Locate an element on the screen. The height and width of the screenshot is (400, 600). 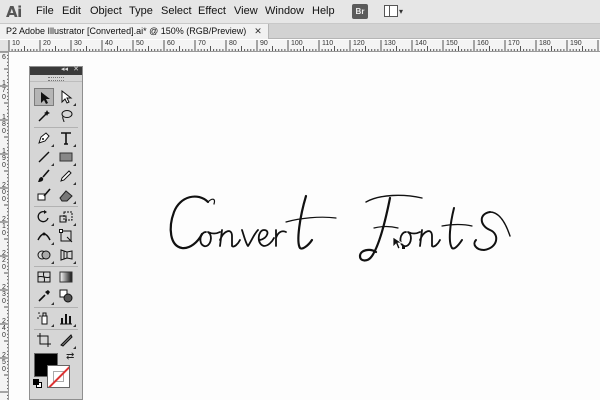
menu-type: Type is located at coordinates (141, 11).